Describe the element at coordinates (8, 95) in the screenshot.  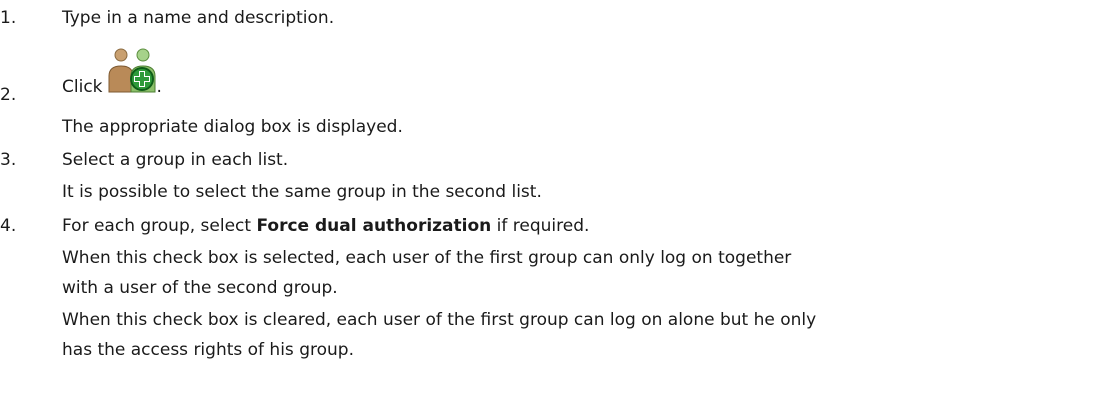
I see `step-number: 2.` at that location.